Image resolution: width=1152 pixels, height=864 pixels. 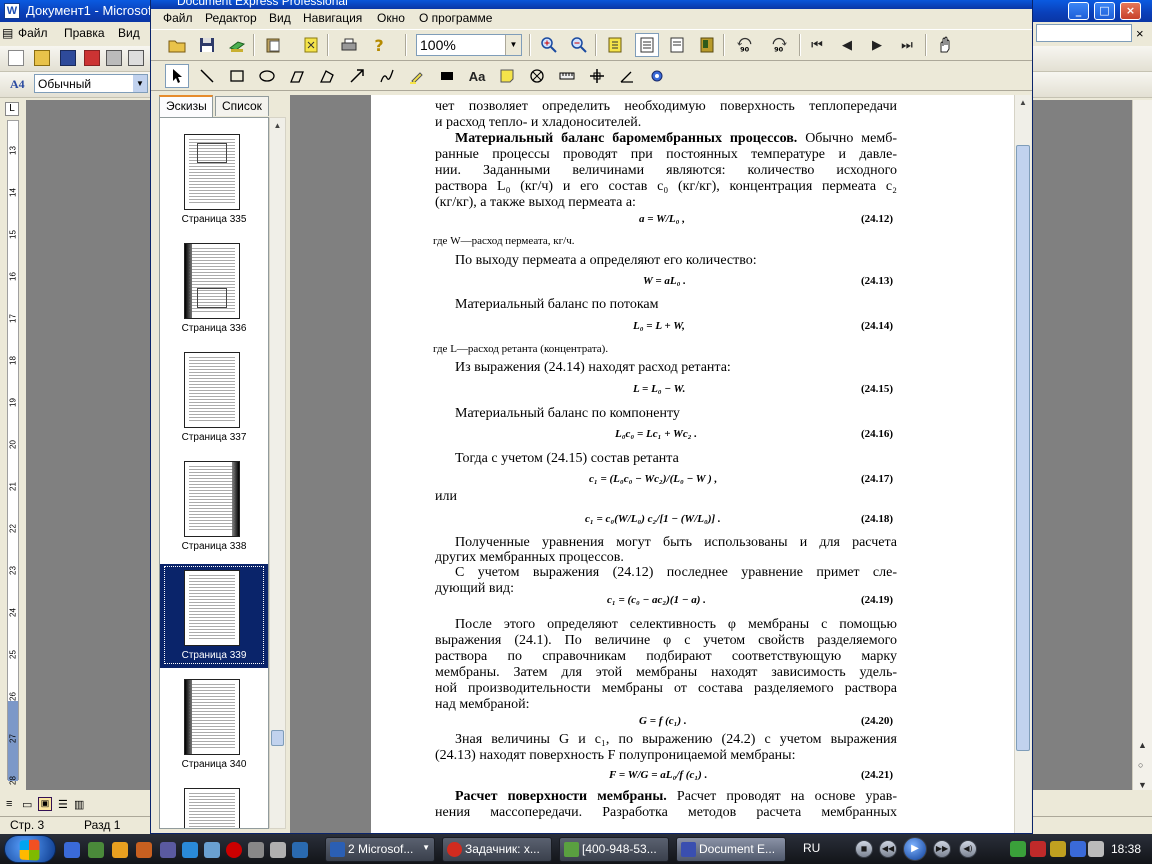 What do you see at coordinates (647, 45) in the screenshot?
I see `fit-width-icon` at bounding box center [647, 45].